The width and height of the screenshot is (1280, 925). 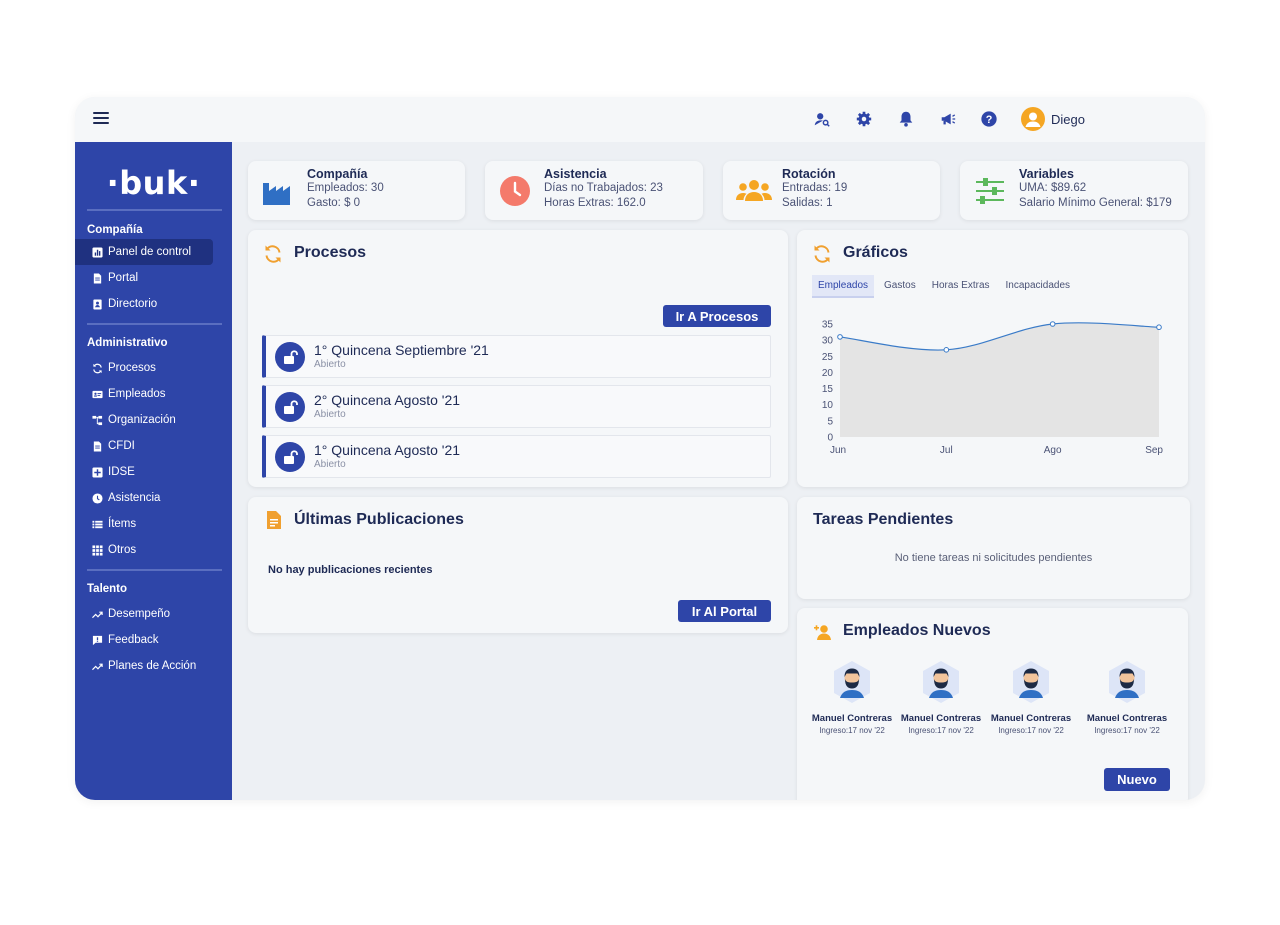 What do you see at coordinates (843, 286) in the screenshot?
I see `tab-empleados: Empleados` at bounding box center [843, 286].